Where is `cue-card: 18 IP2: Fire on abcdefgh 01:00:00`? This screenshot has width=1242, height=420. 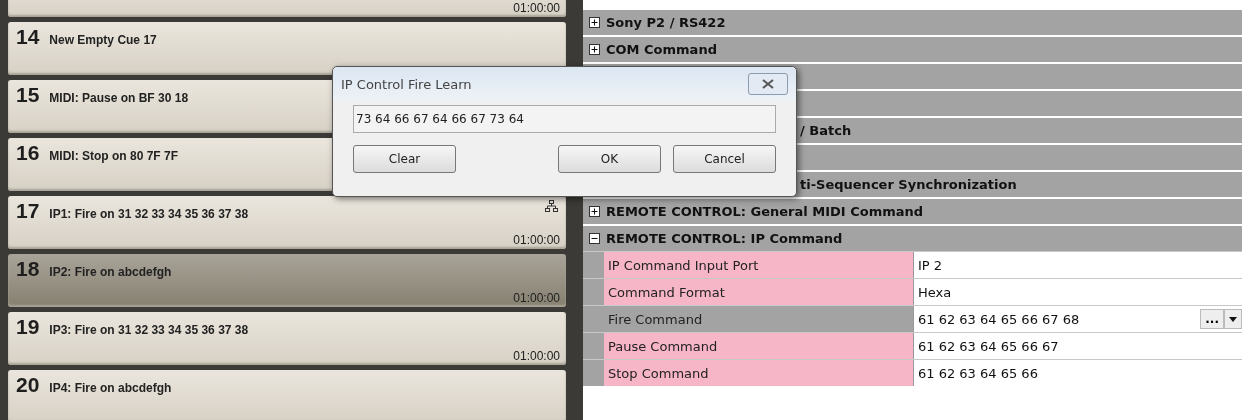 cue-card: 18 IP2: Fire on abcdefgh 01:00:00 is located at coordinates (287, 280).